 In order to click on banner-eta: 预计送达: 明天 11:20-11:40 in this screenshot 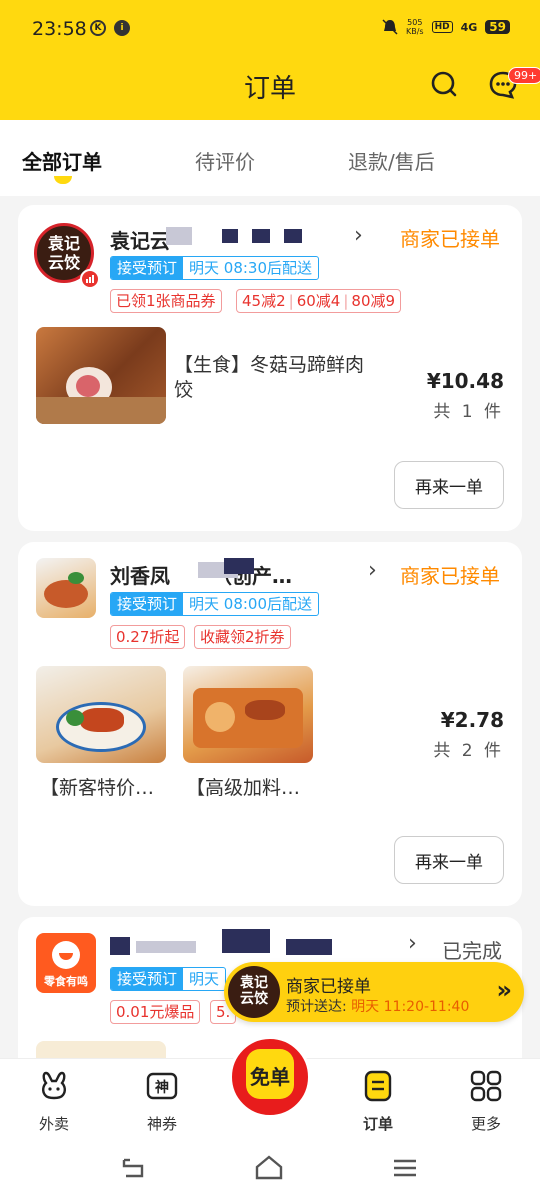, I will do `click(377, 1006)`.